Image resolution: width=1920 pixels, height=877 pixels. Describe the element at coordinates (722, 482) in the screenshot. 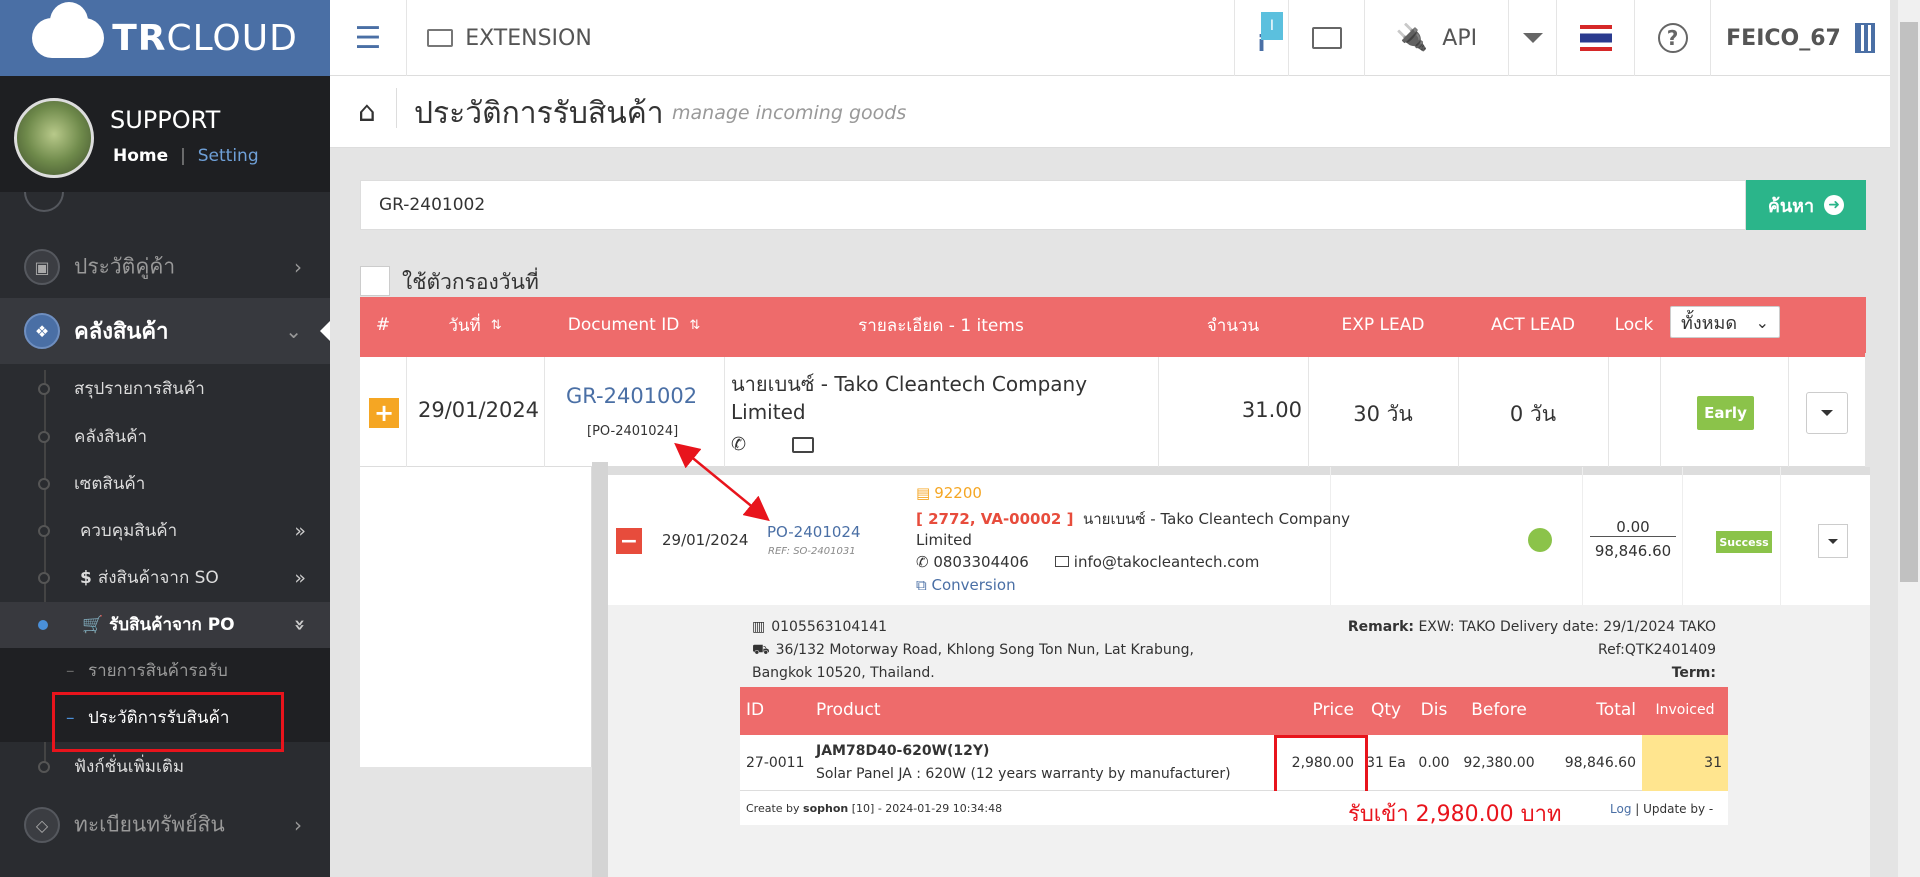

I see `annotation-arrow` at that location.